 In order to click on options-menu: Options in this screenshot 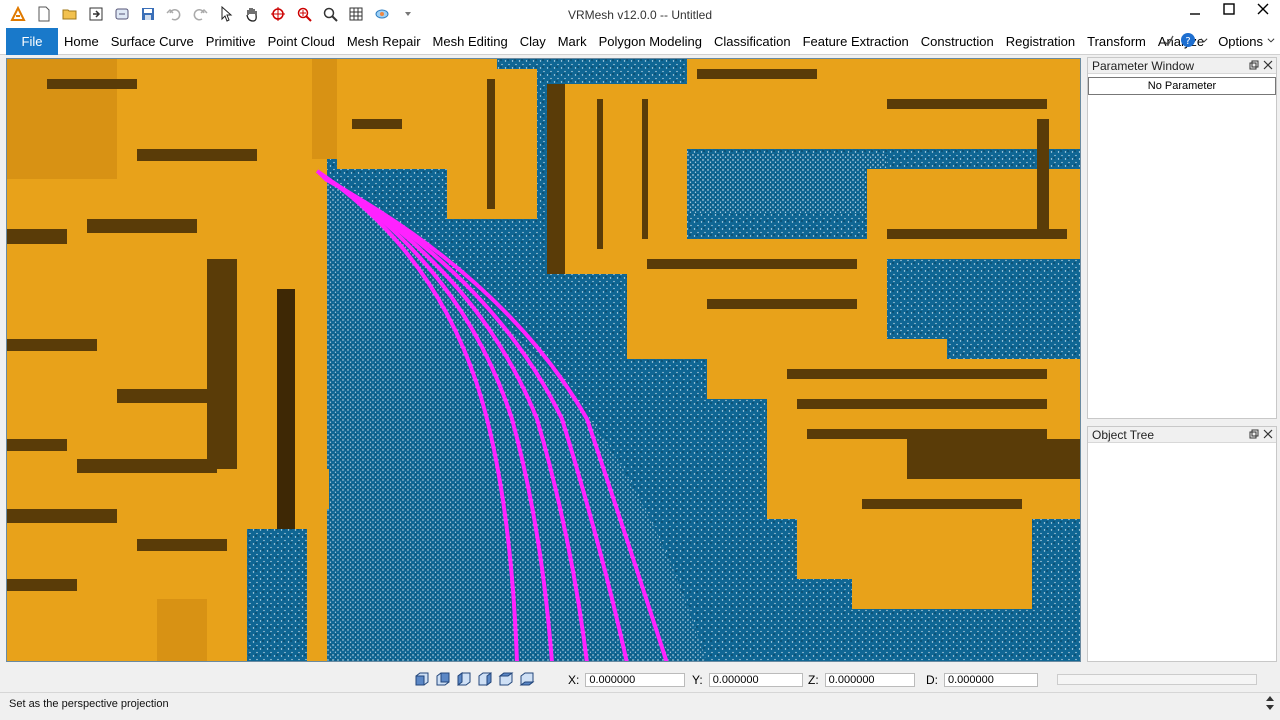, I will do `click(1240, 41)`.